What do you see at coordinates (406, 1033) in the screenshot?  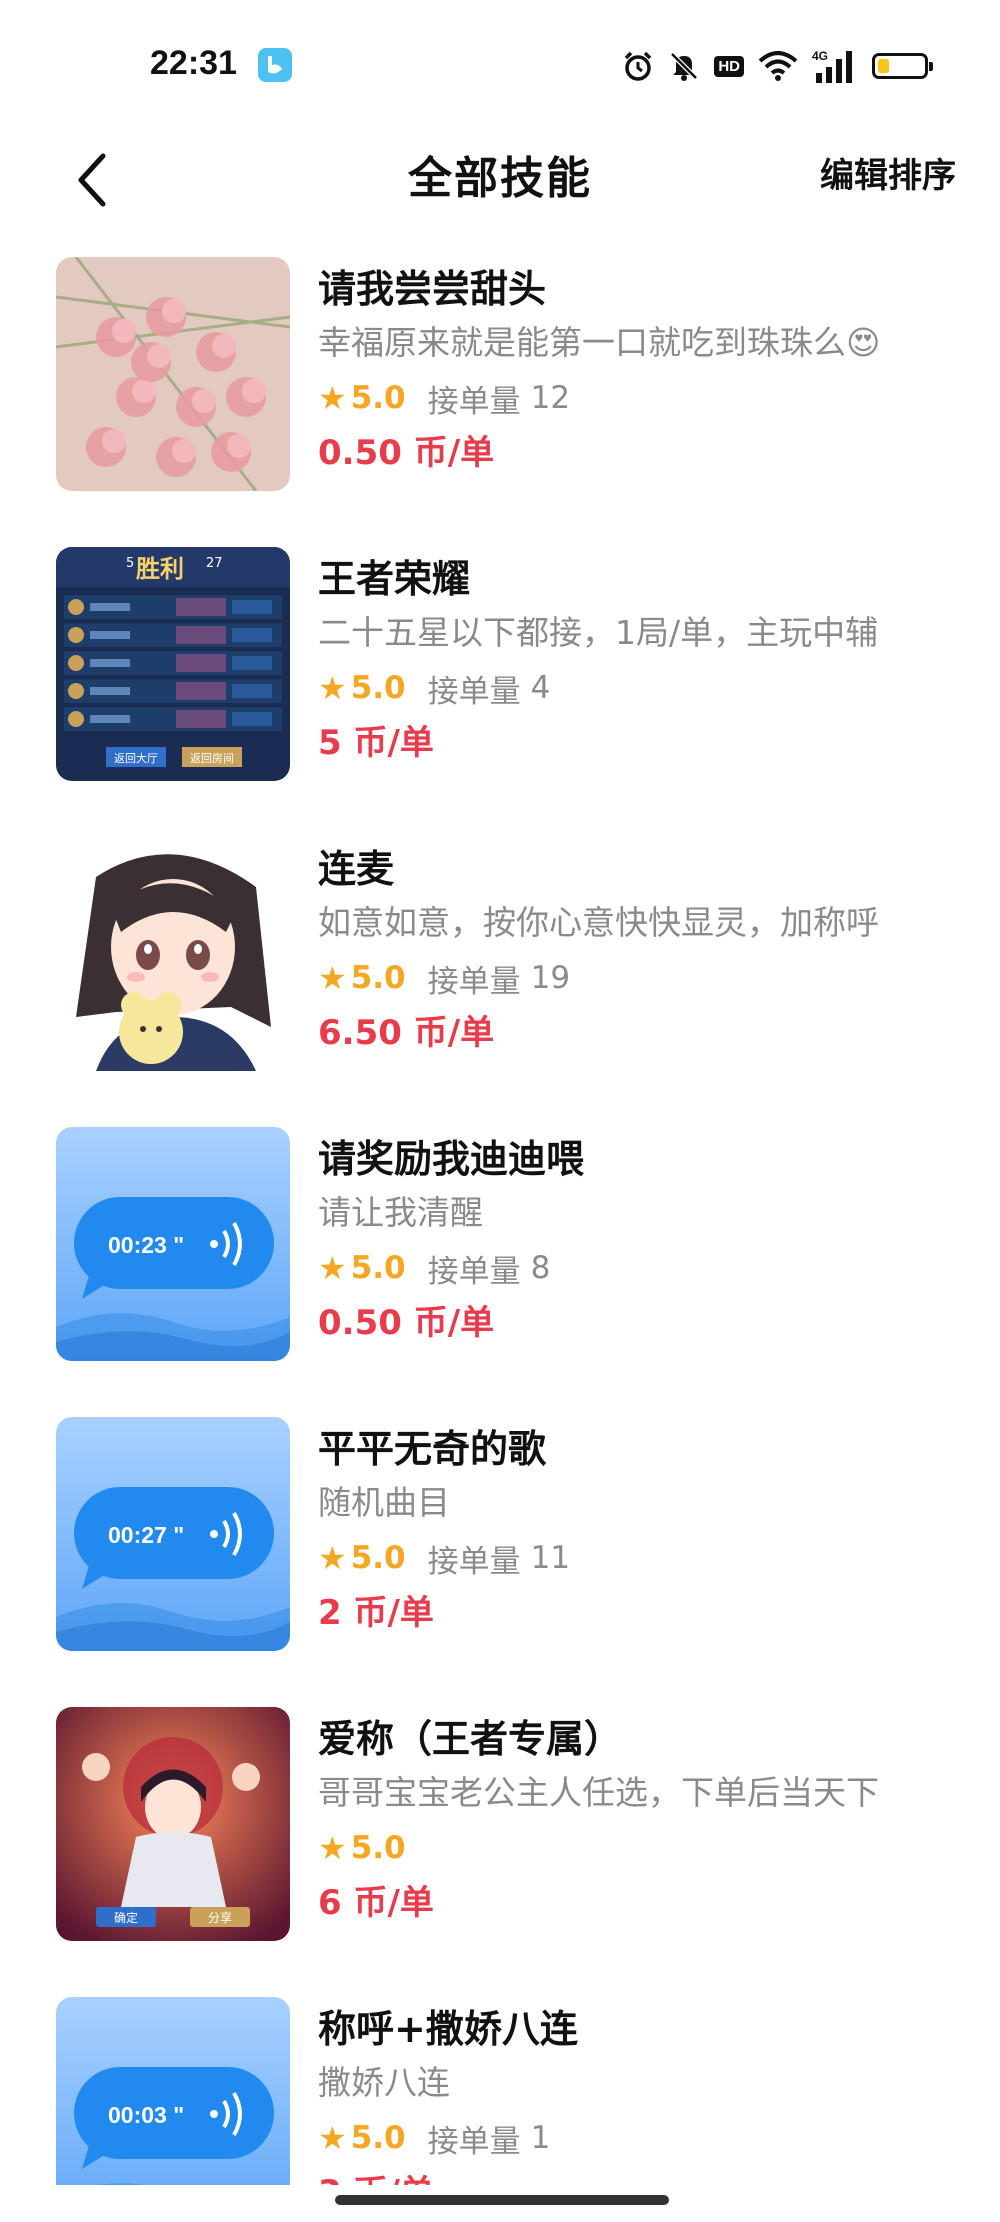 I see `skill-price: 6.50 币/单` at bounding box center [406, 1033].